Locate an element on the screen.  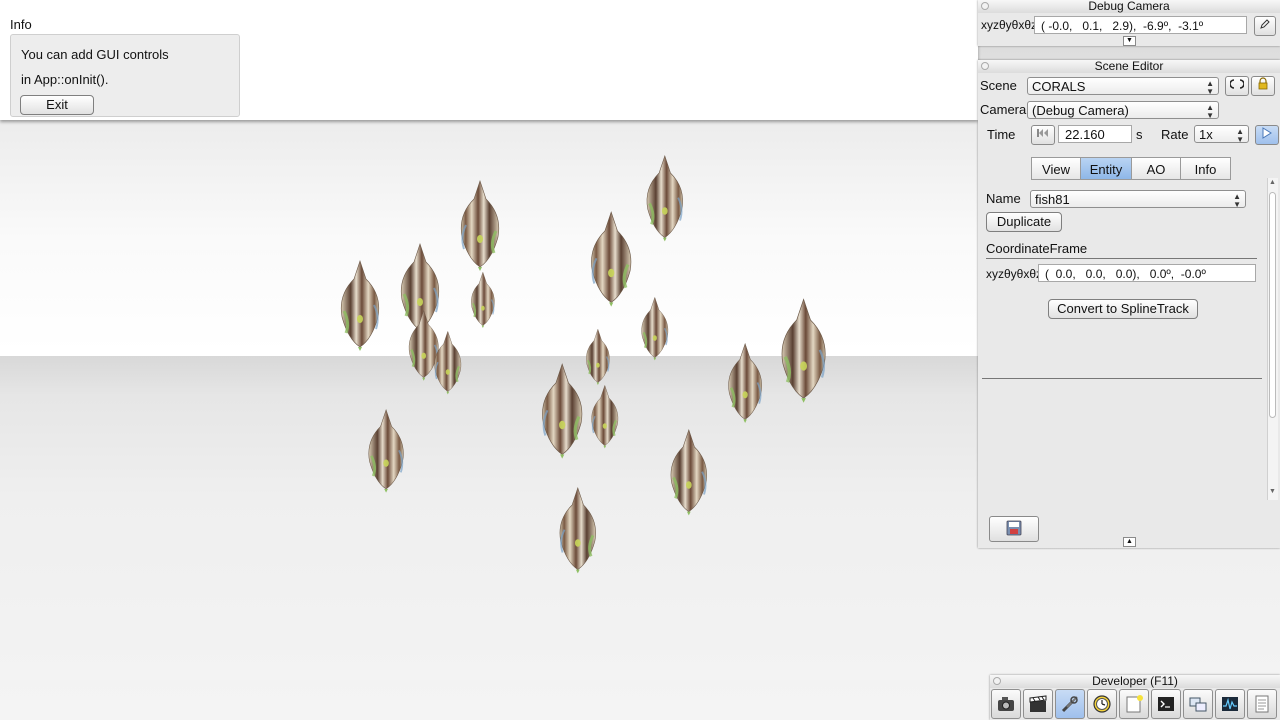
save-icon is located at coordinates (1014, 529).